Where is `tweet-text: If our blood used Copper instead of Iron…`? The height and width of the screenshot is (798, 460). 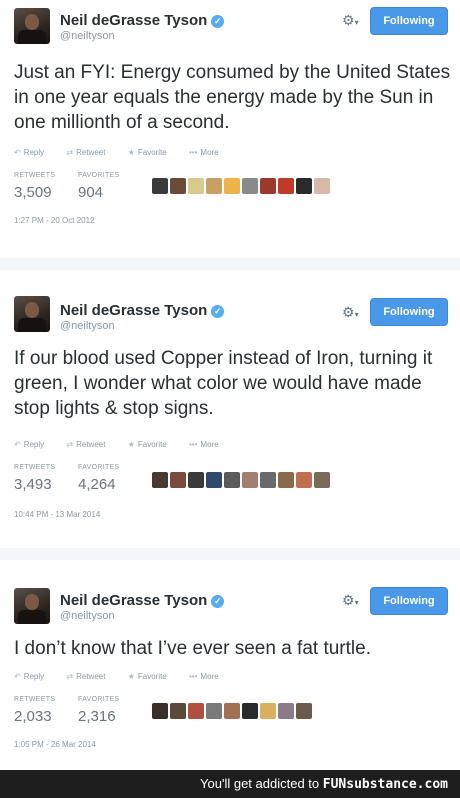 tweet-text: If our blood used Copper instead of Iron… is located at coordinates (223, 383).